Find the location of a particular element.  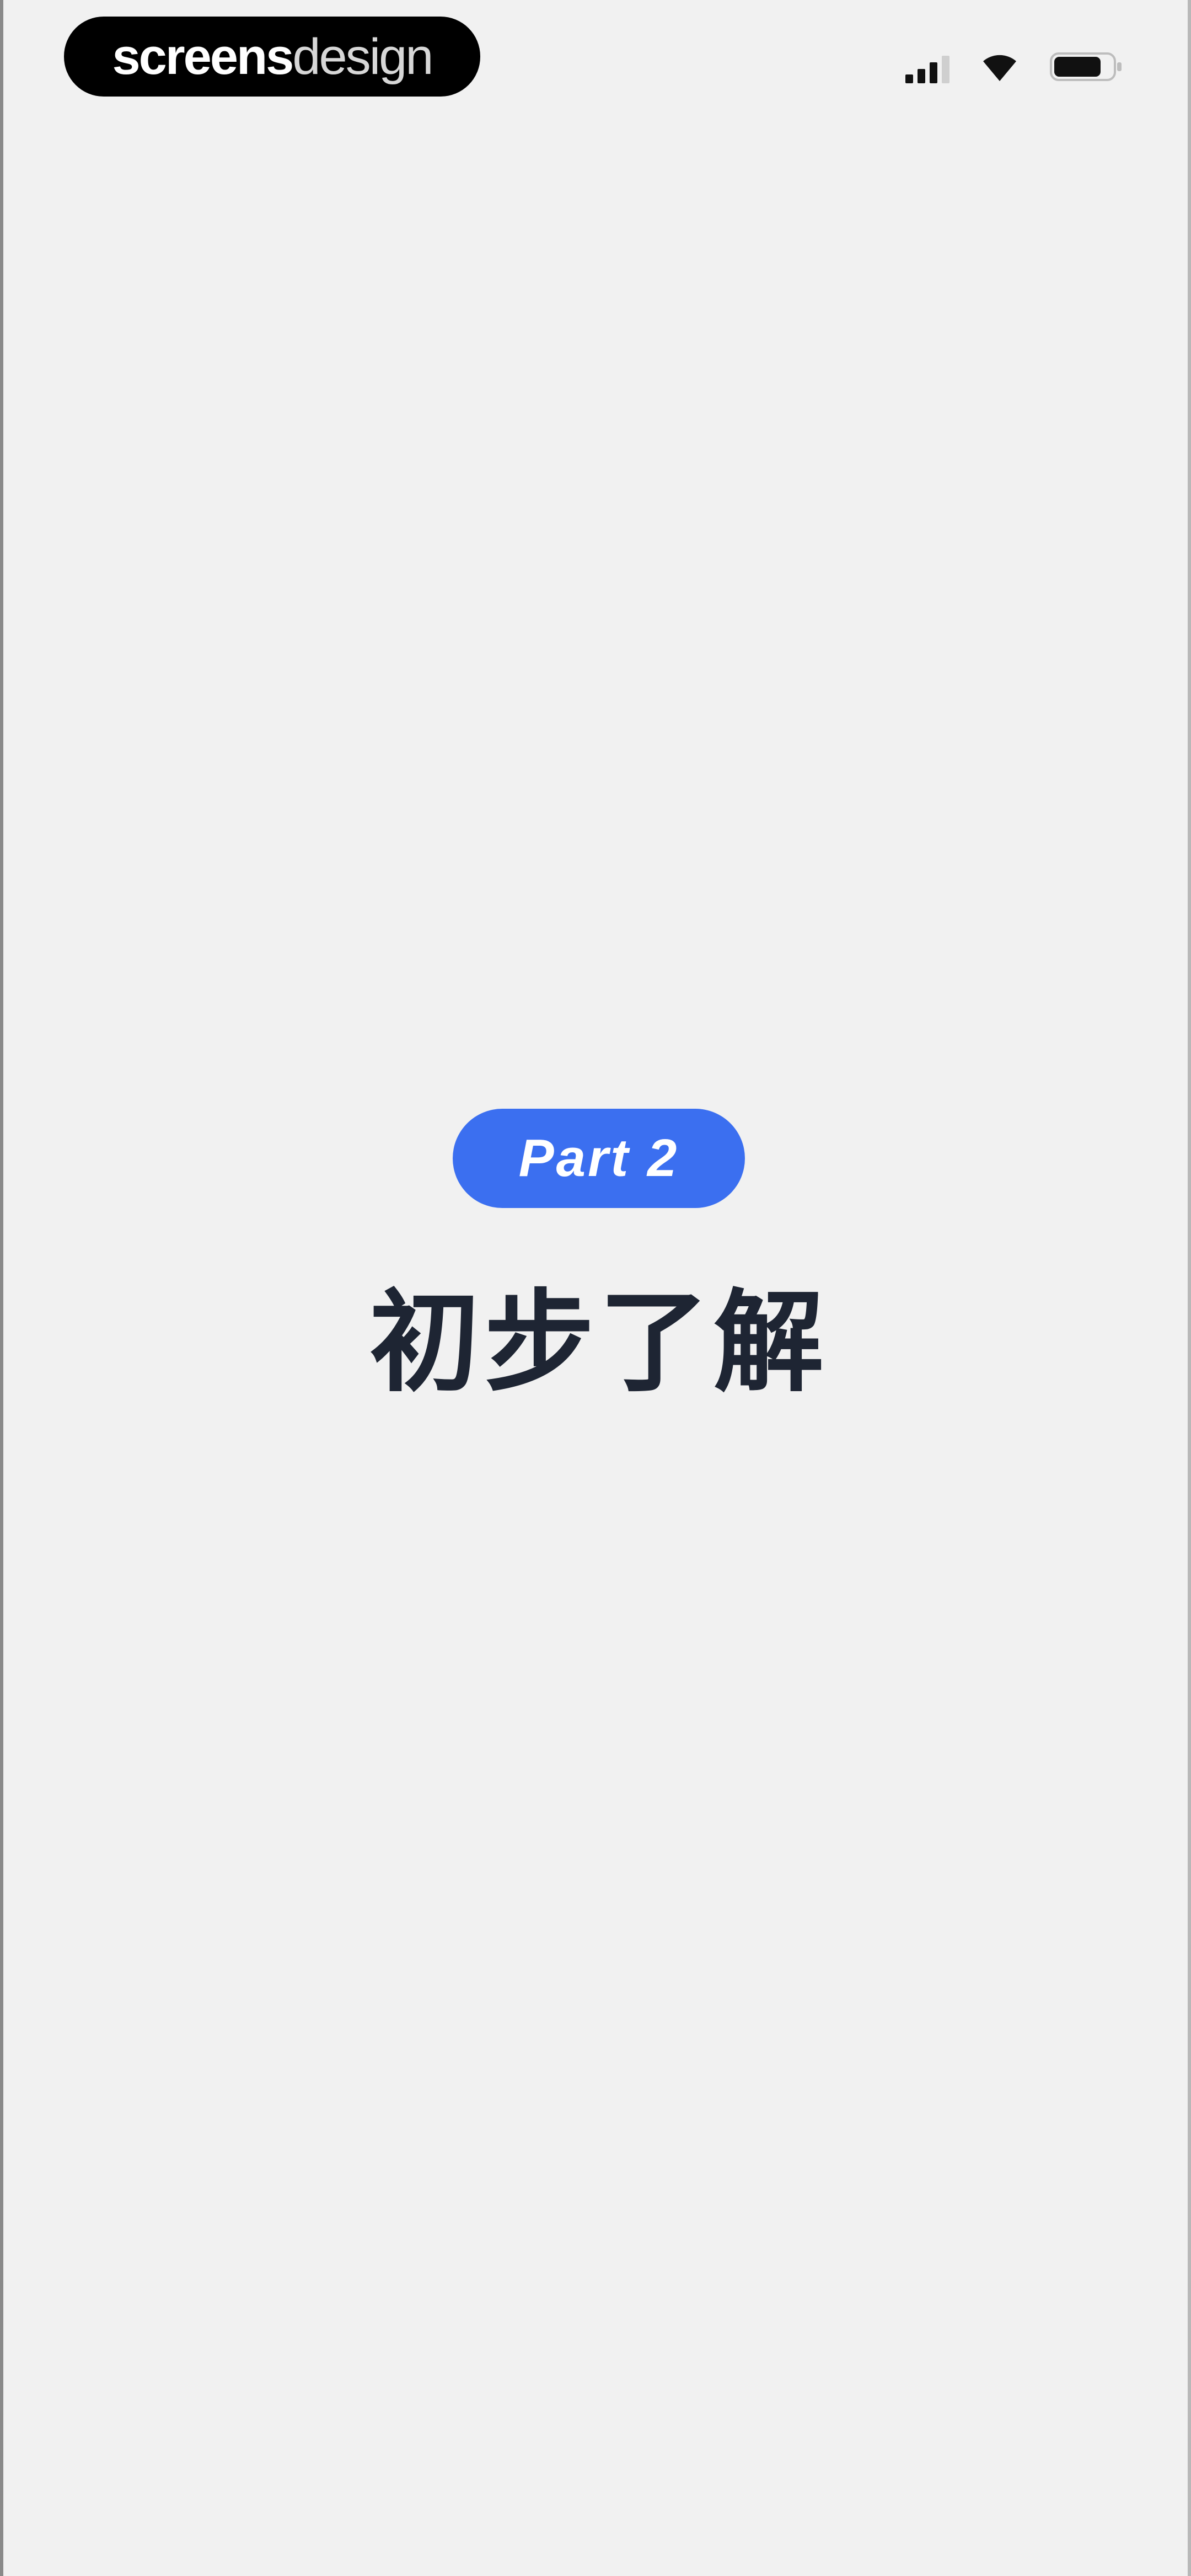

battery-icon is located at coordinates (1086, 66).